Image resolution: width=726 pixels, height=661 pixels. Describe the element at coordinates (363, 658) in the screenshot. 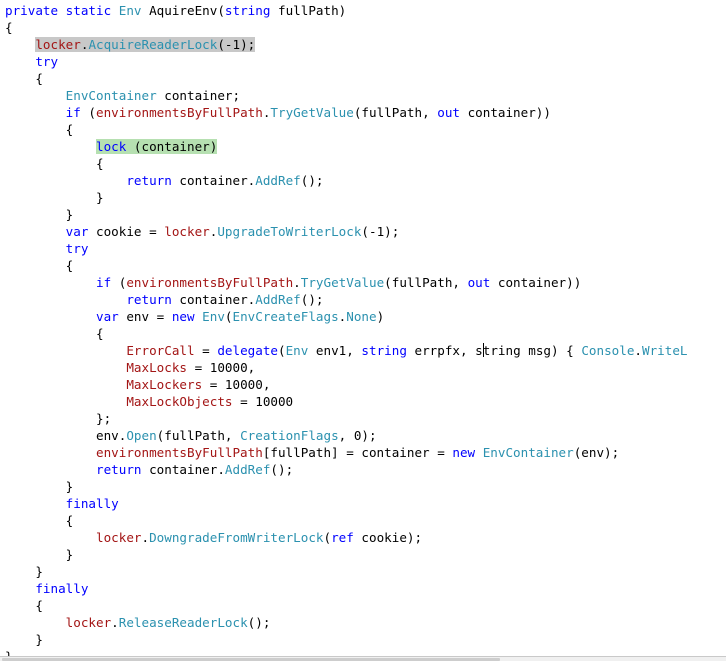

I see `horizontal-scrollbar` at that location.